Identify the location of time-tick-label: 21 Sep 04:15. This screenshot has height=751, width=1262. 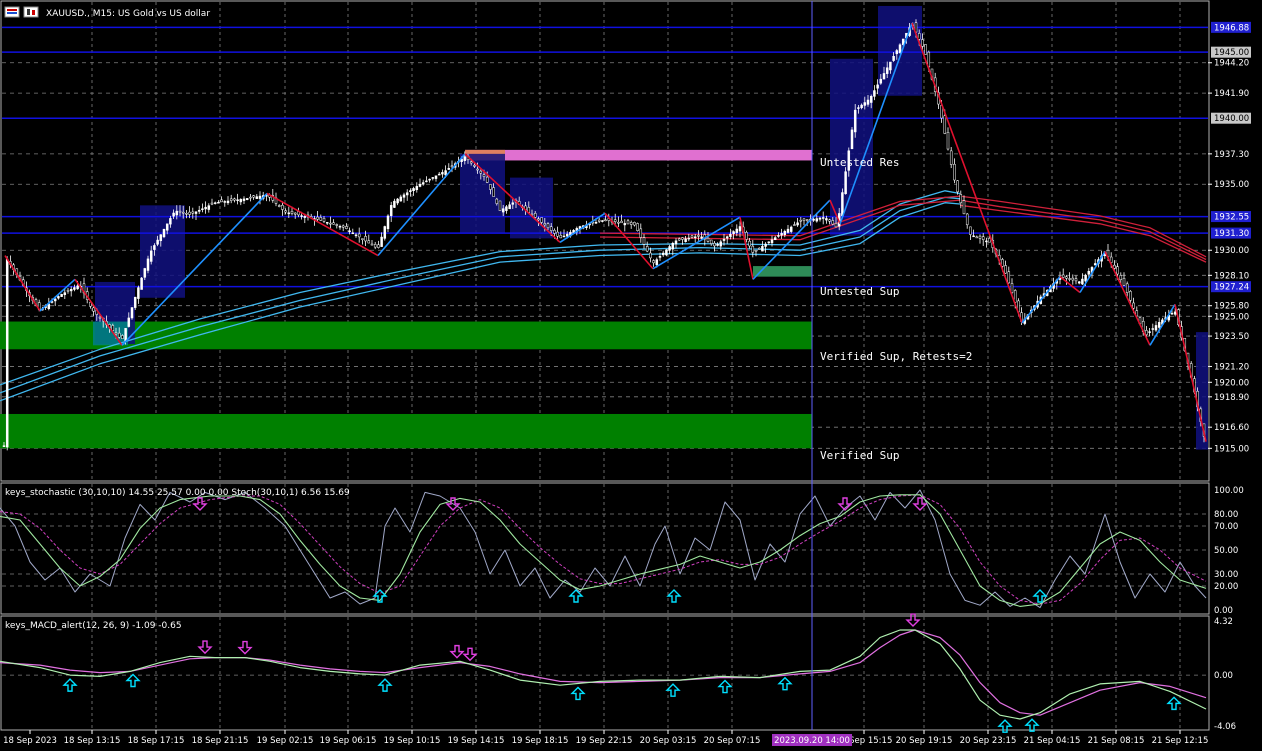
(1052, 741).